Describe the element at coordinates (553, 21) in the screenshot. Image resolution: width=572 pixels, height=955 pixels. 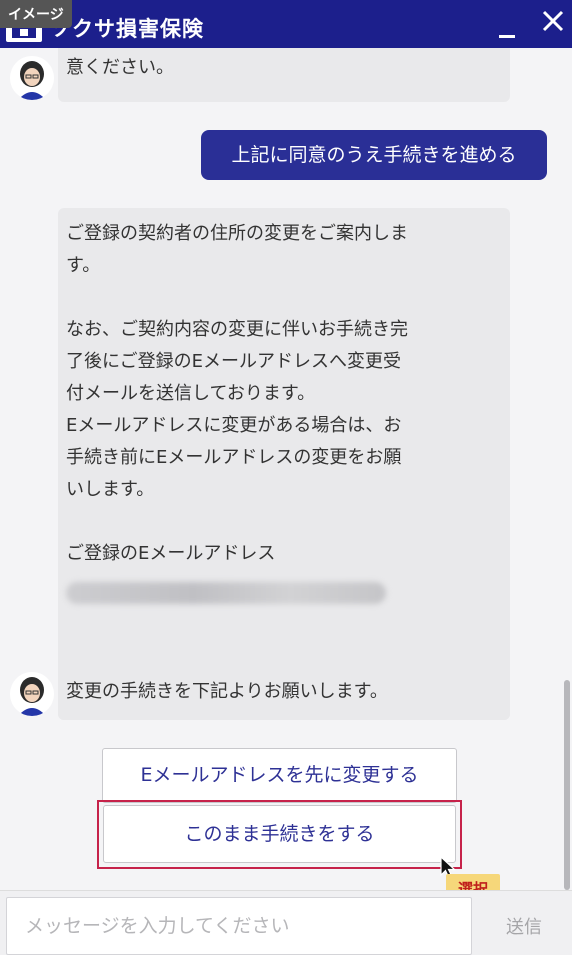
I see `close-icon` at that location.